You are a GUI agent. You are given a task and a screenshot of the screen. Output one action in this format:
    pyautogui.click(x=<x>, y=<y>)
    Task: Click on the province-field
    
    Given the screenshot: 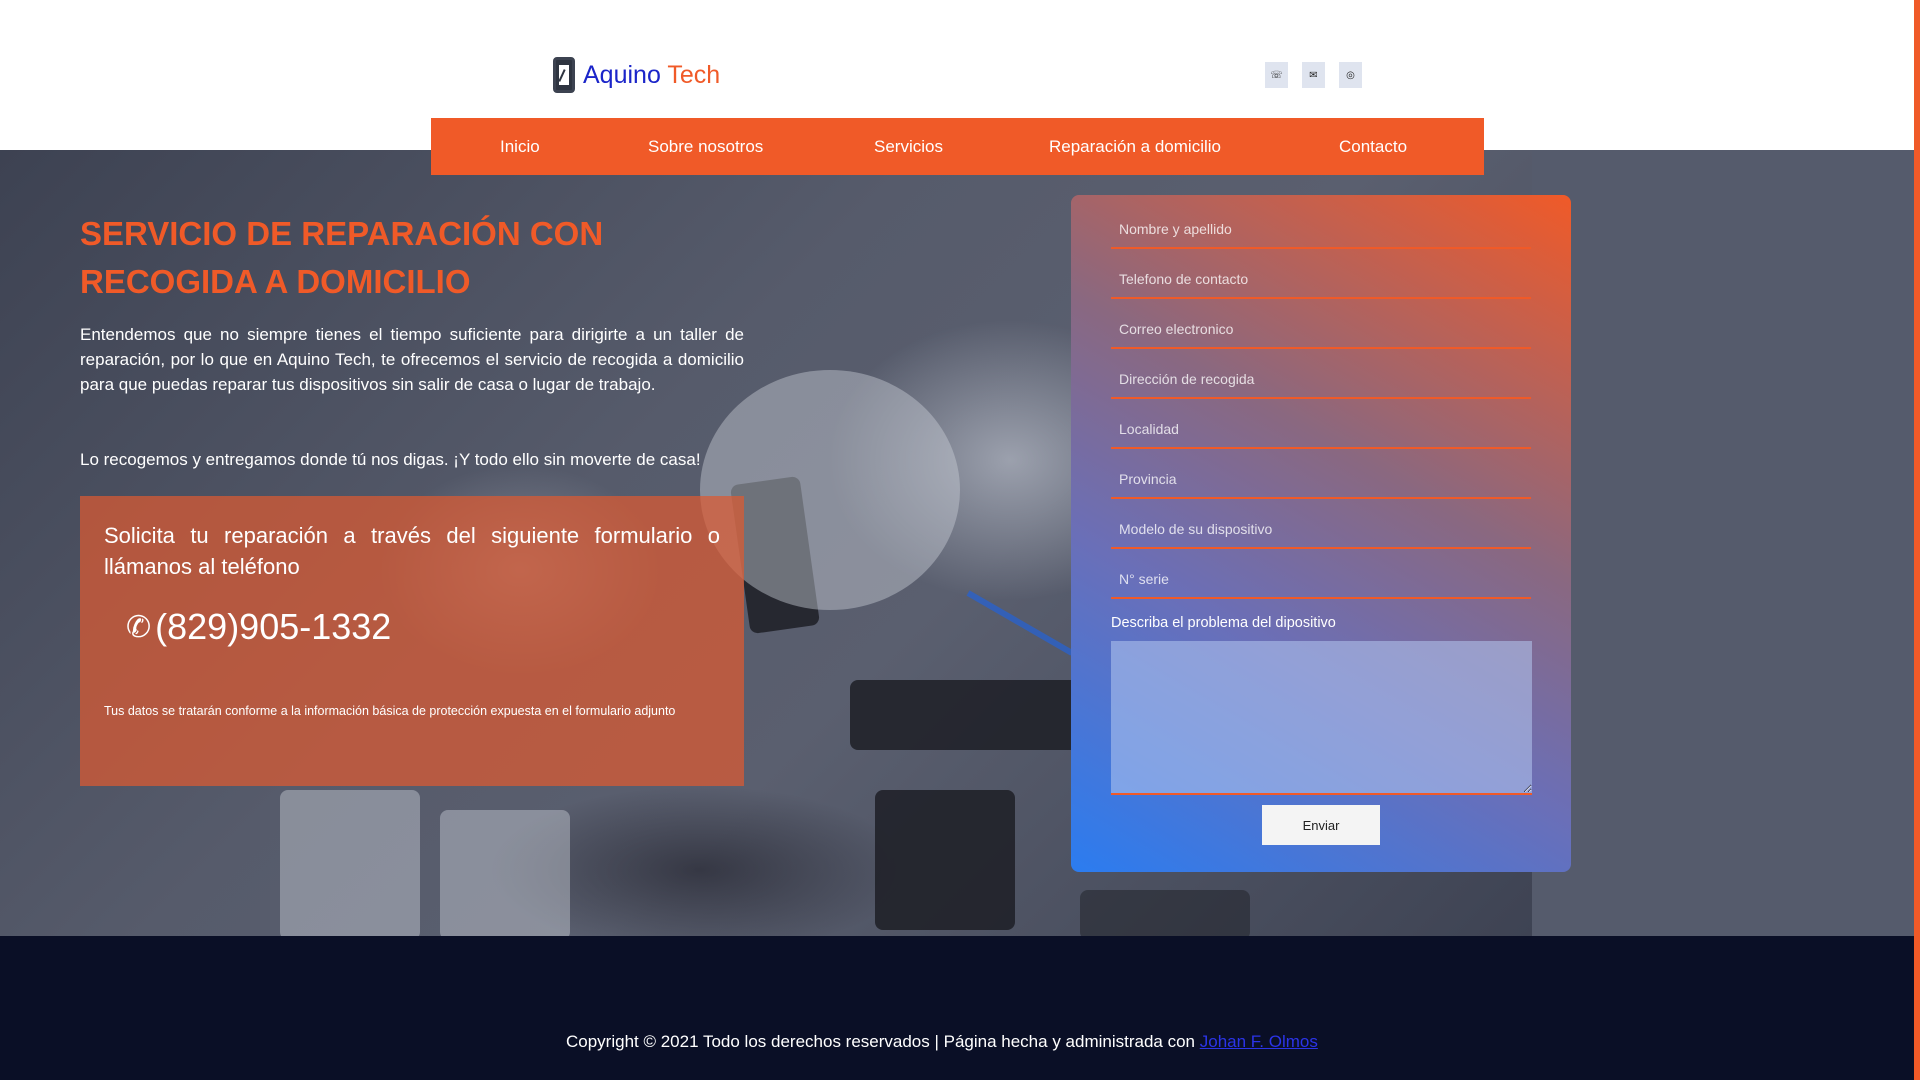 What is the action you would take?
    pyautogui.click(x=1321, y=476)
    